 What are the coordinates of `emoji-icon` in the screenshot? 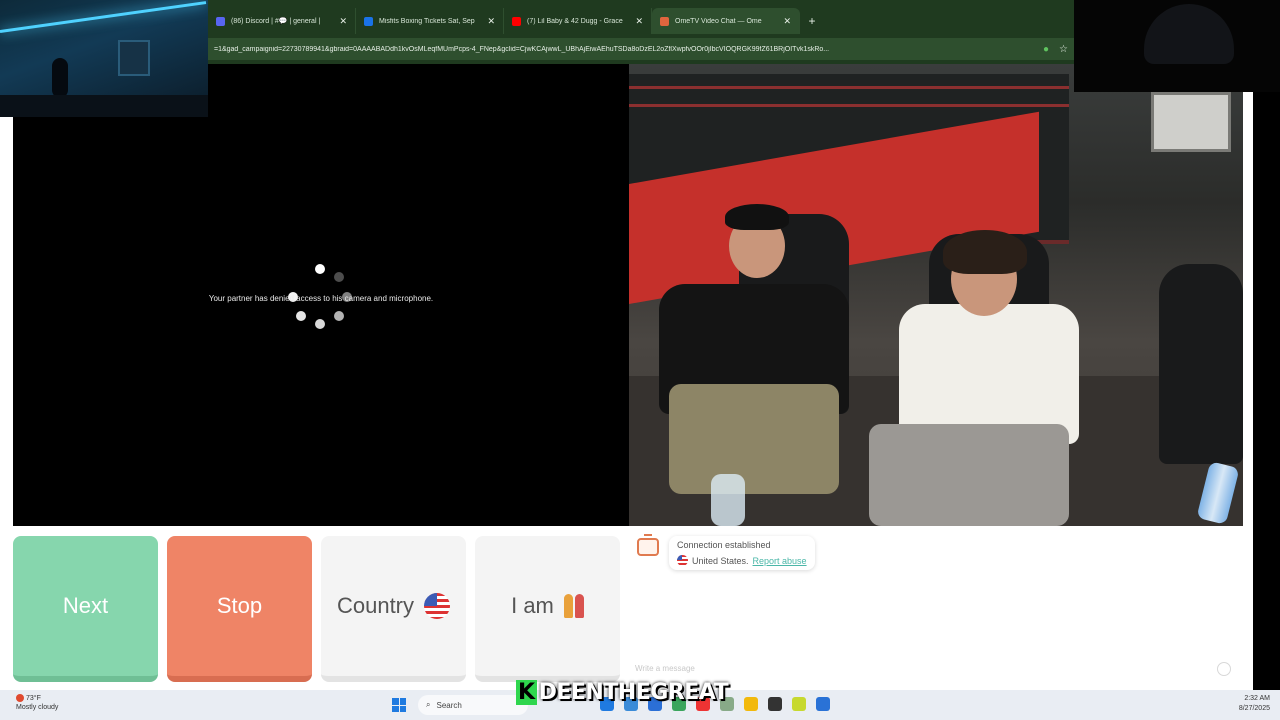 It's located at (1224, 669).